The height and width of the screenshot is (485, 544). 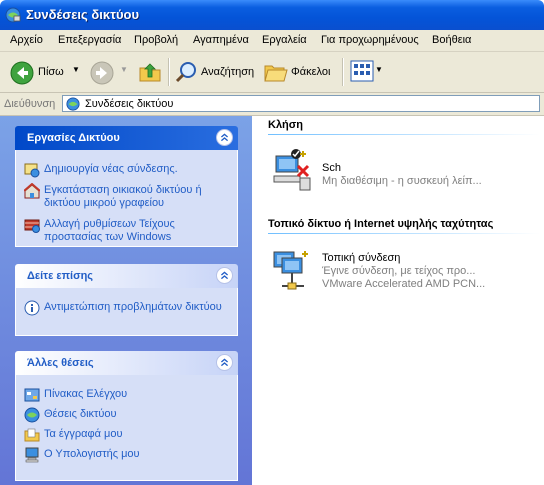 I want to click on info-icon, so click(x=32, y=308).